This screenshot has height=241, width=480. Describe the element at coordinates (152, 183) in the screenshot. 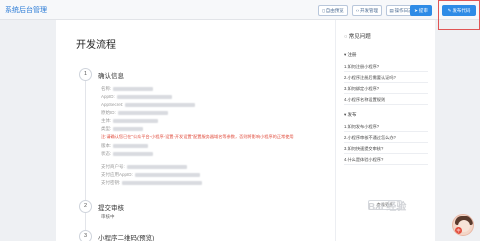

I see `info-row: 支付密钥:` at that location.